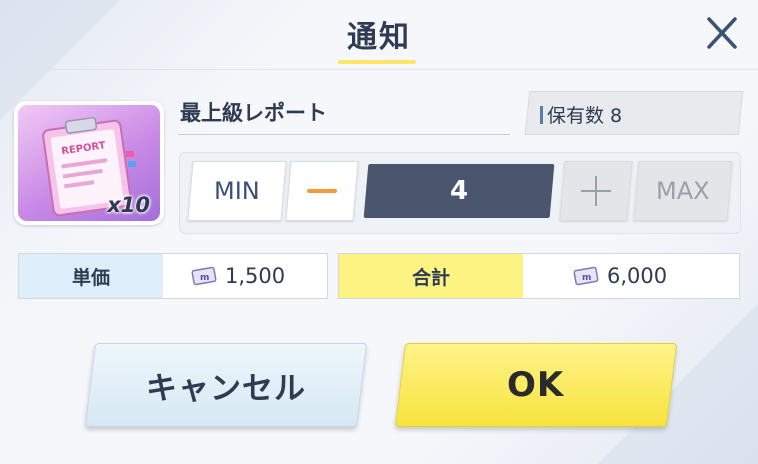  What do you see at coordinates (89, 163) in the screenshot?
I see `item-icon-card: REPORT x10` at bounding box center [89, 163].